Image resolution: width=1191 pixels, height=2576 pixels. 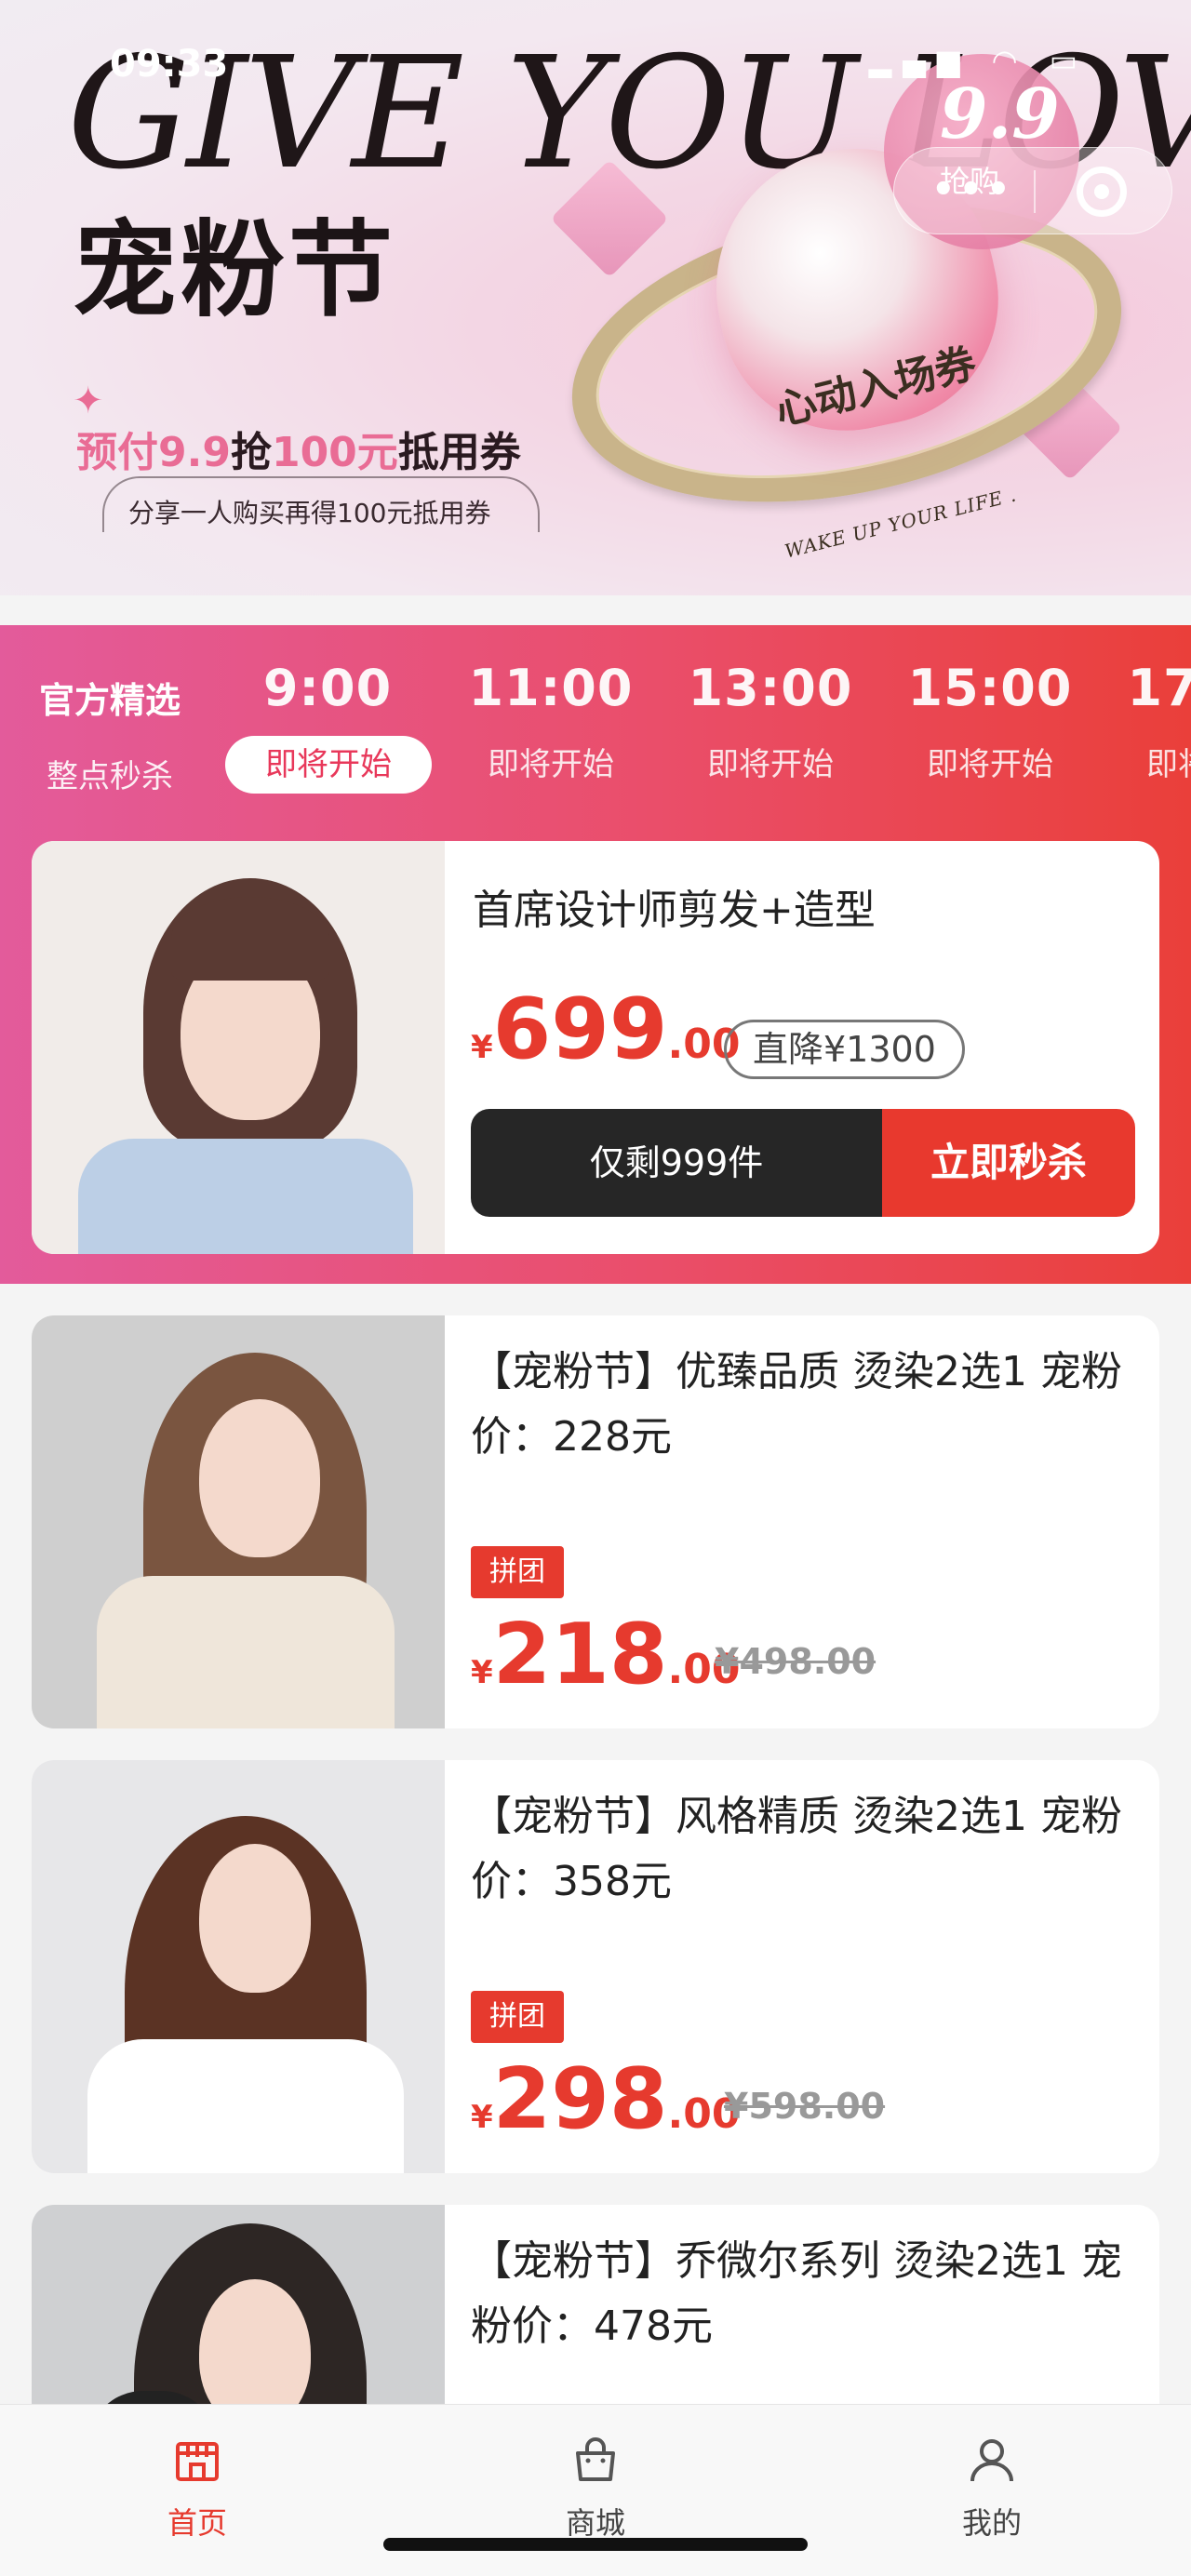 What do you see at coordinates (595, 2459) in the screenshot?
I see `bag-icon` at bounding box center [595, 2459].